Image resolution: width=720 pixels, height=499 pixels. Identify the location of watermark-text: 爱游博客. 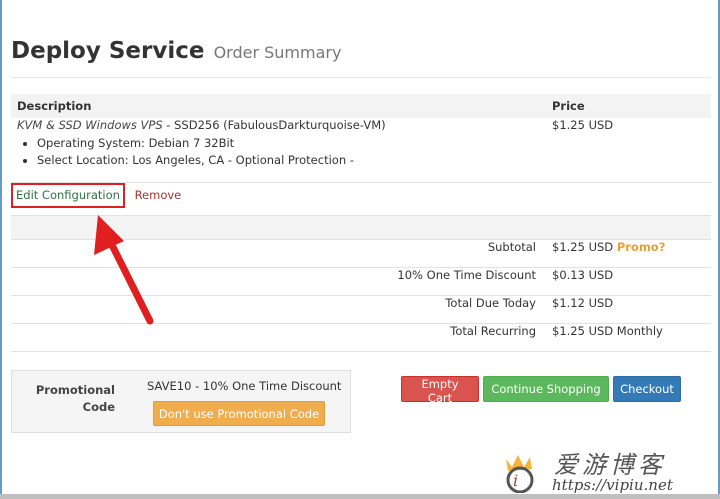
(610, 465).